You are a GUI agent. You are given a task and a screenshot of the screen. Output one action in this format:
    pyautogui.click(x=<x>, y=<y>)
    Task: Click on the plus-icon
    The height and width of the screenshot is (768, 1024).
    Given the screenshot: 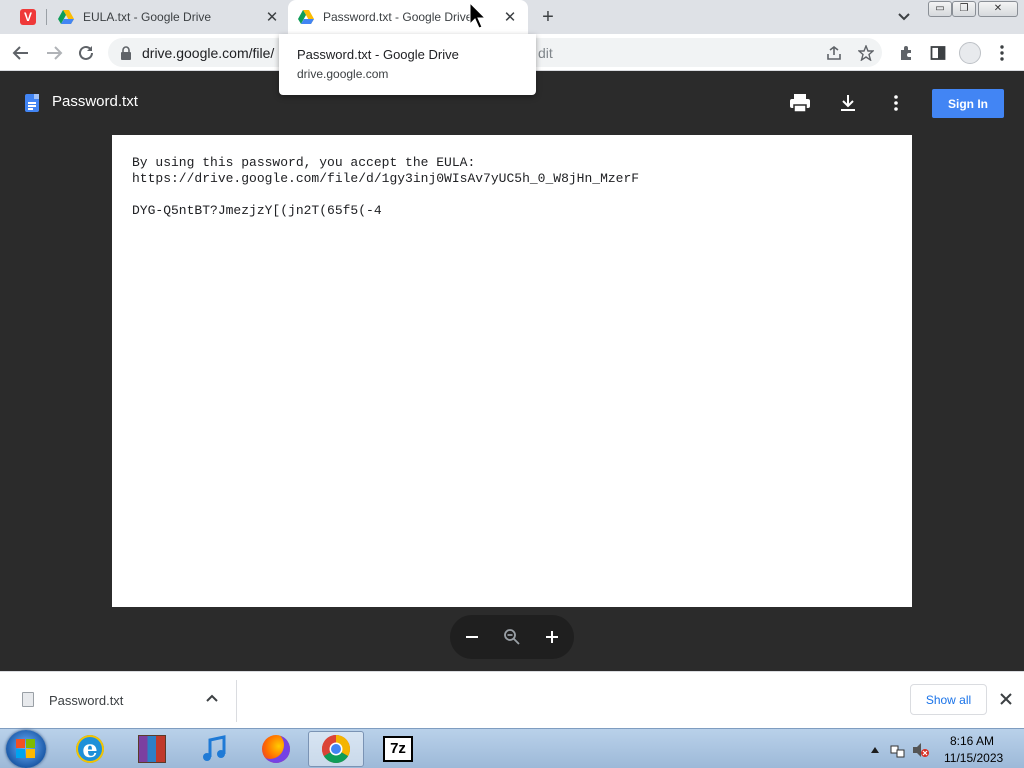 What is the action you would take?
    pyautogui.click(x=552, y=637)
    